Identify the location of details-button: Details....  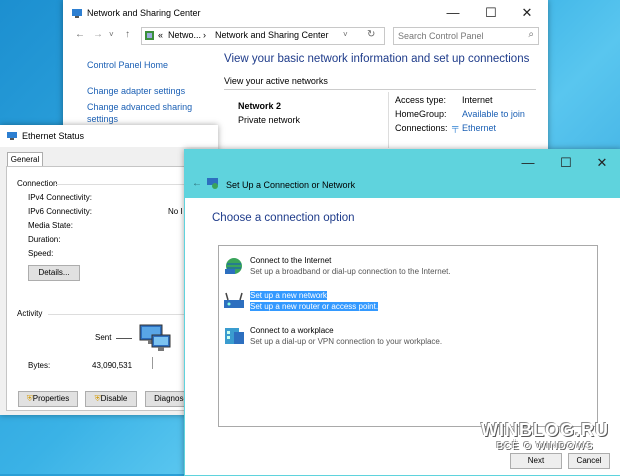
(54, 273).